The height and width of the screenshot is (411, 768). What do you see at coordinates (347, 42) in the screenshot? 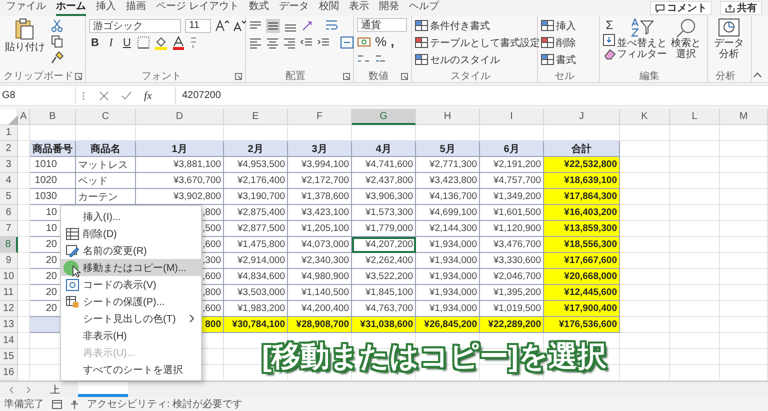
I see `merge-cells-icon` at bounding box center [347, 42].